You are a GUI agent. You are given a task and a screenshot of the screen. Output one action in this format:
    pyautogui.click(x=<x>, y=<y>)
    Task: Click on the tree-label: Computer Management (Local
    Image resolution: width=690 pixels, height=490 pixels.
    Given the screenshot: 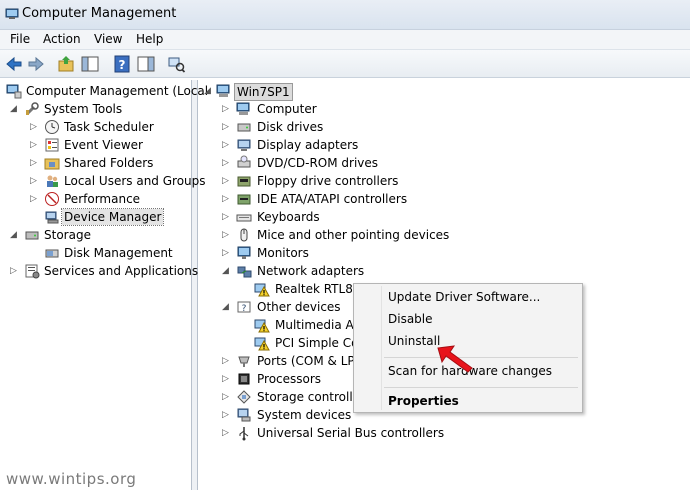 What is the action you would take?
    pyautogui.click(x=117, y=91)
    